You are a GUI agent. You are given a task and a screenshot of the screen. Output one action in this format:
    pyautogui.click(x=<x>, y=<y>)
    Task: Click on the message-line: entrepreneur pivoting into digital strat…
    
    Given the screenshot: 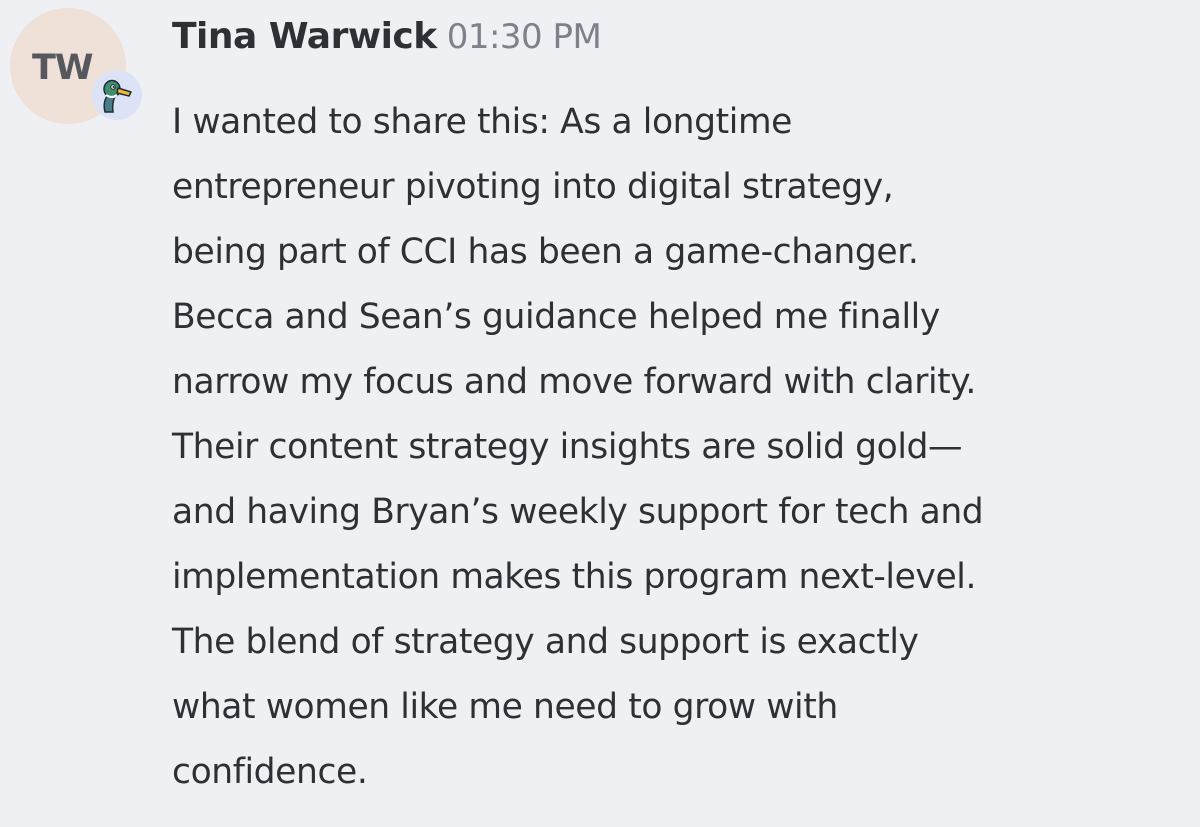 What is the action you would take?
    pyautogui.click(x=533, y=187)
    